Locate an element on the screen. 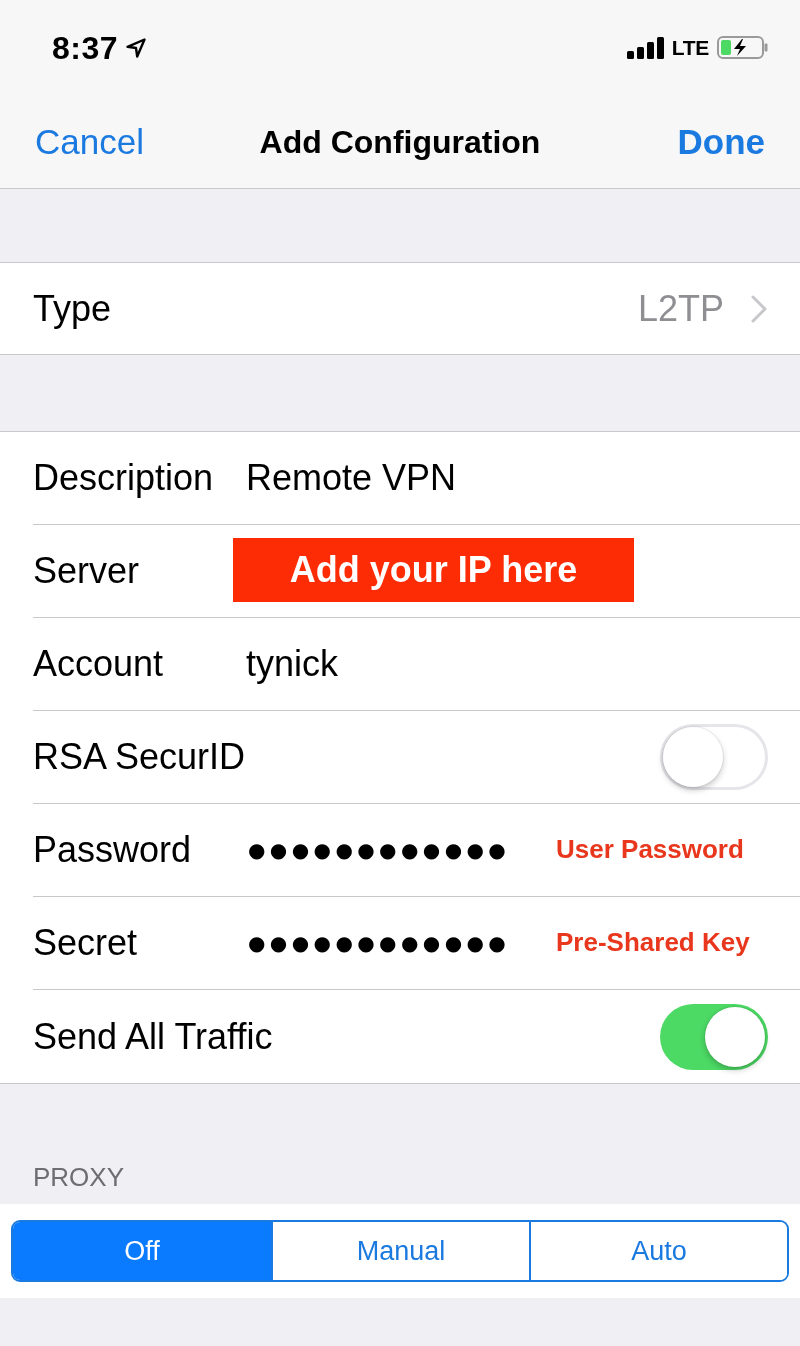  network-label: LTE is located at coordinates (690, 48).